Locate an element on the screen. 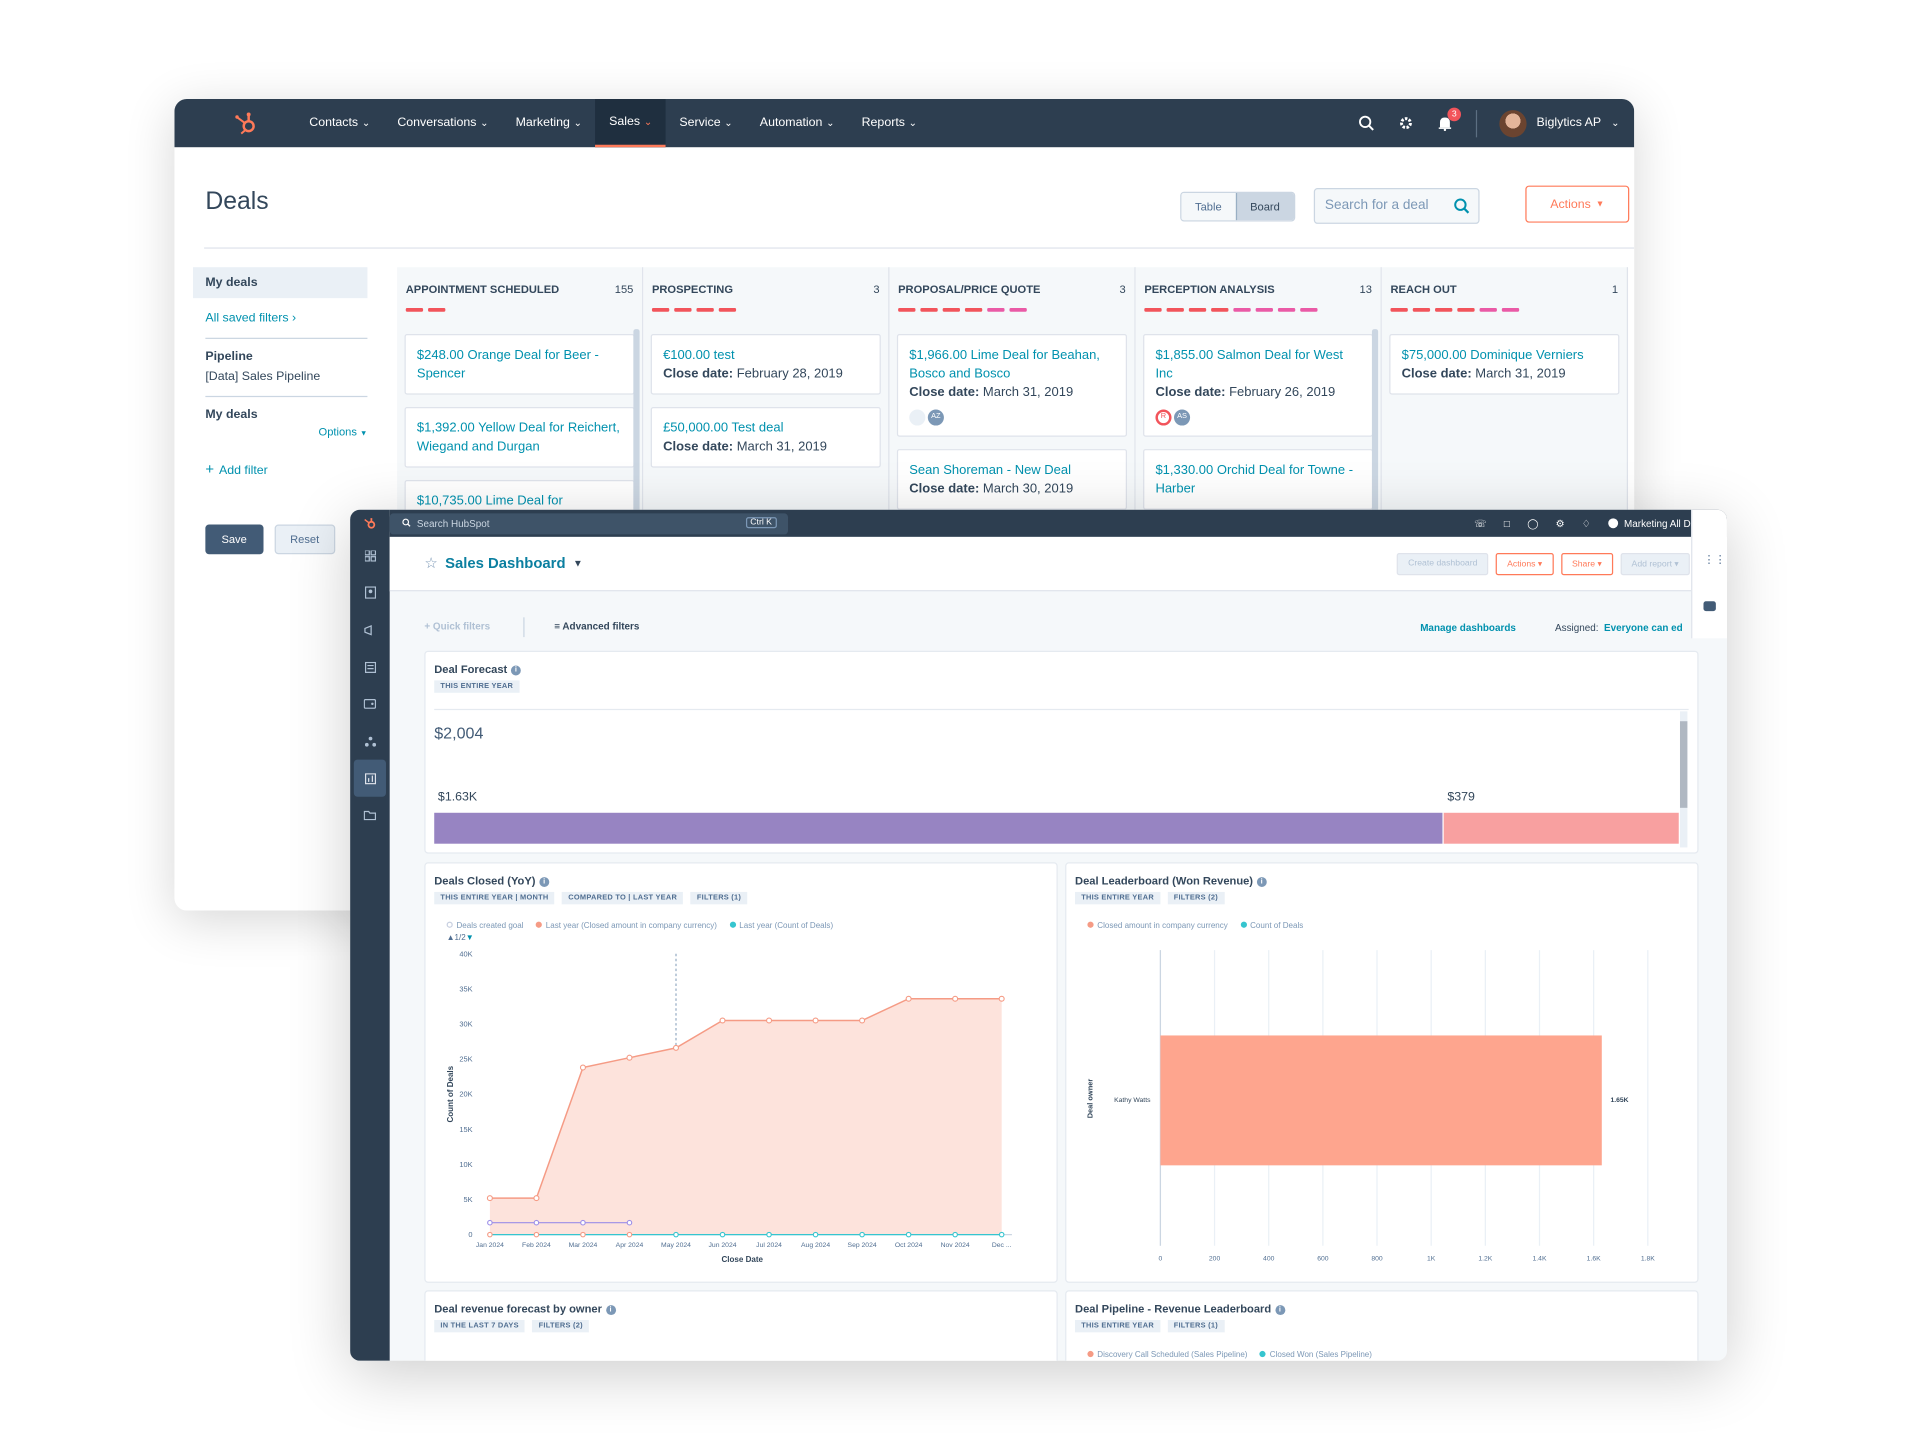 The width and height of the screenshot is (1920, 1440). pipeline-value: [Data] Sales Pipeline is located at coordinates (286, 377).